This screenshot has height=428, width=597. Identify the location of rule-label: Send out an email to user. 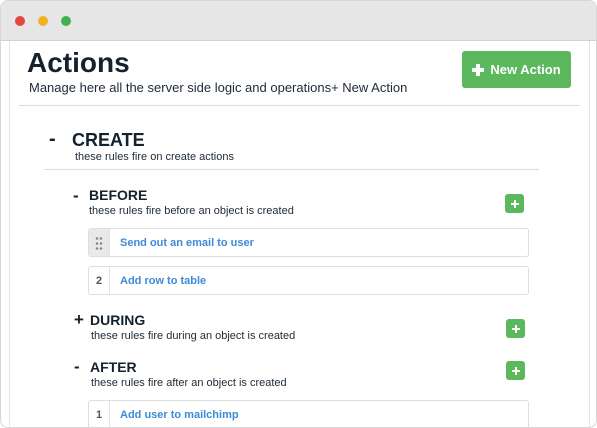
(182, 242).